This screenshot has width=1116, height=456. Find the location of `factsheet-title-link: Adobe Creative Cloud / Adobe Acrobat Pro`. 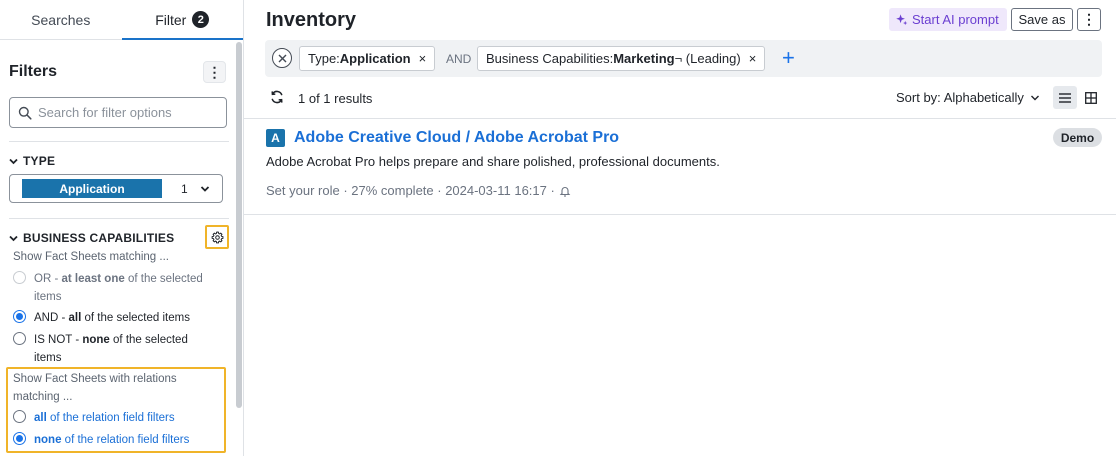

factsheet-title-link: Adobe Creative Cloud / Adobe Acrobat Pro is located at coordinates (456, 138).